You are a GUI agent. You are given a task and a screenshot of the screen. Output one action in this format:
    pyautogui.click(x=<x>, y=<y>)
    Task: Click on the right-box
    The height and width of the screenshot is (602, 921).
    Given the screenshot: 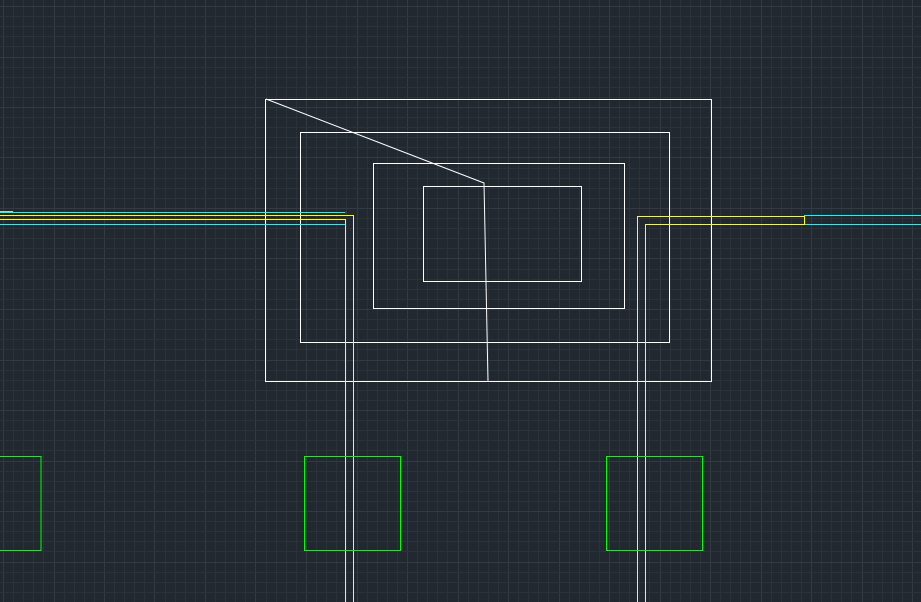 What is the action you would take?
    pyautogui.click(x=654, y=503)
    